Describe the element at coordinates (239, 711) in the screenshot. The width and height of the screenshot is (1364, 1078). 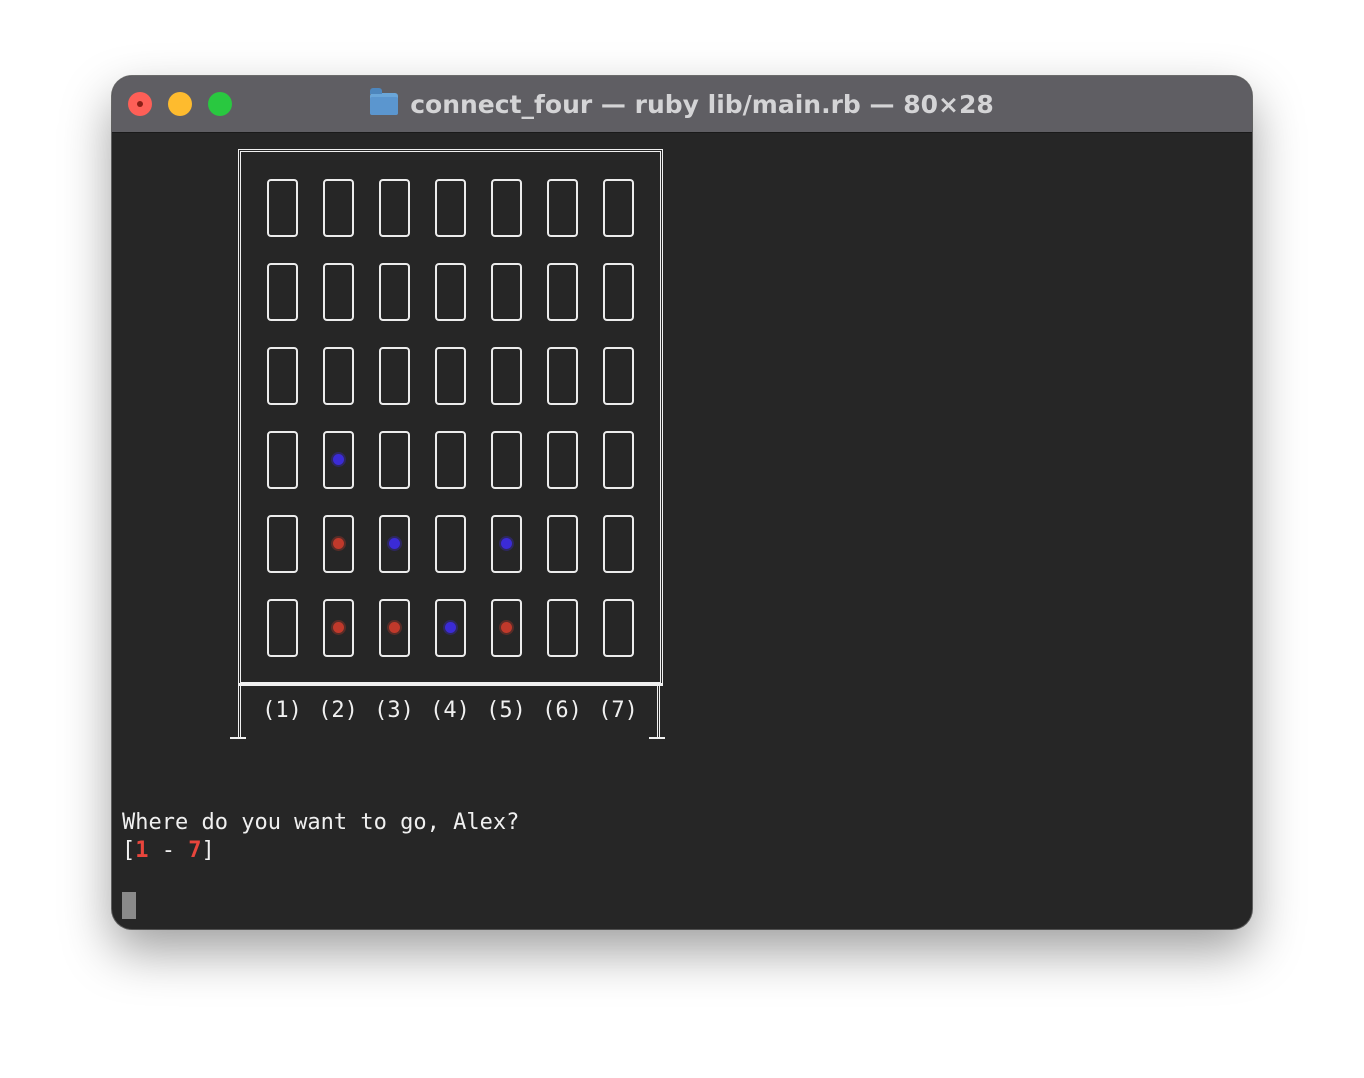
I see `stand-leg-left` at that location.